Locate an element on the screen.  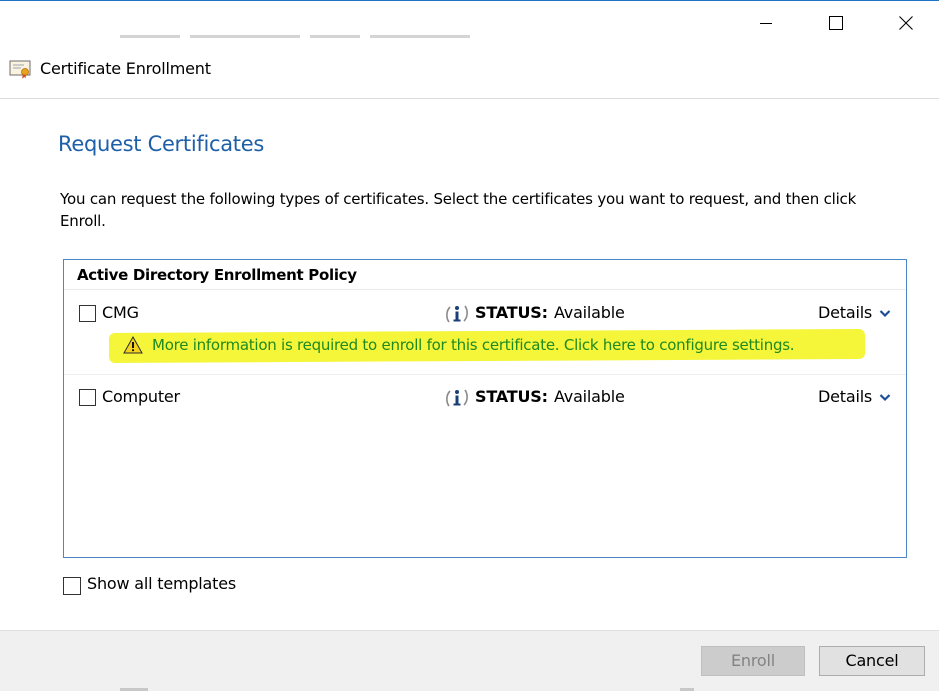
computer-status-label: STATUS: is located at coordinates (511, 396).